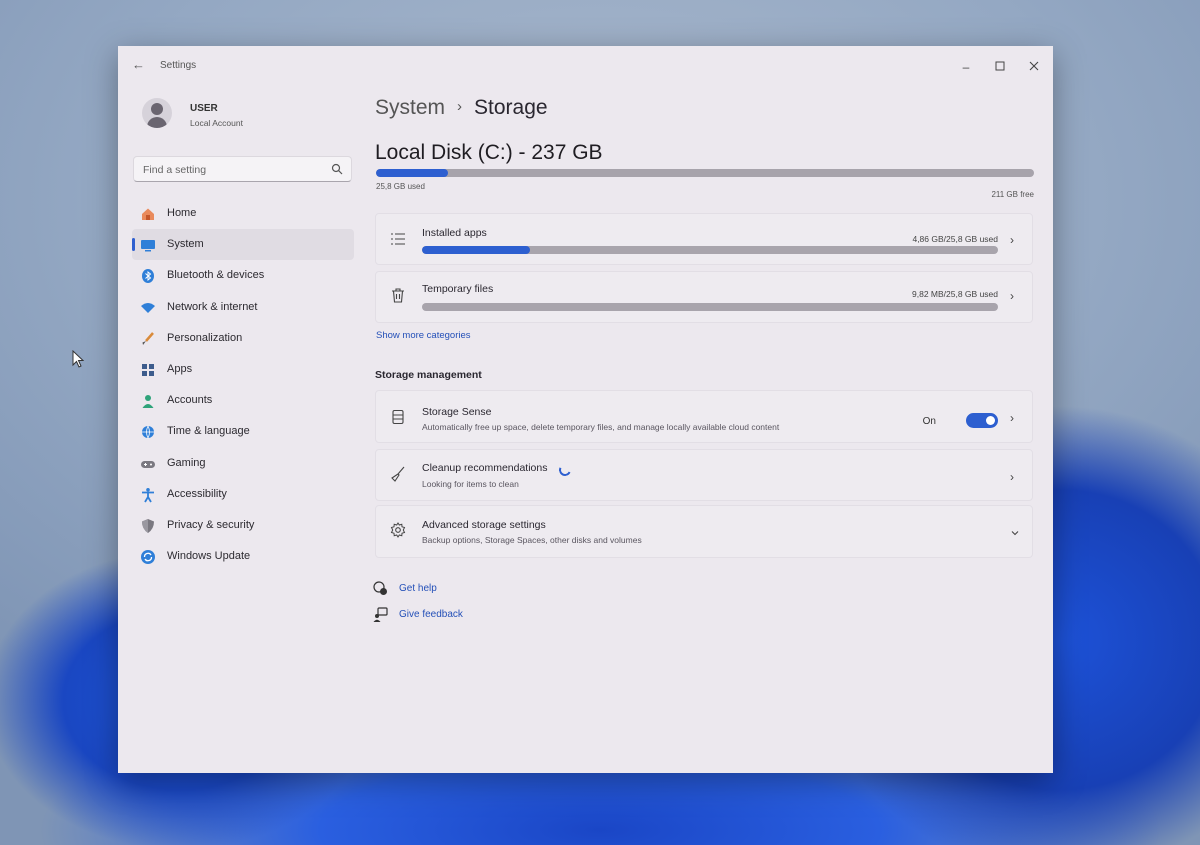  Describe the element at coordinates (485, 468) in the screenshot. I see `cleanup-title: Cleanup recommendations` at that location.